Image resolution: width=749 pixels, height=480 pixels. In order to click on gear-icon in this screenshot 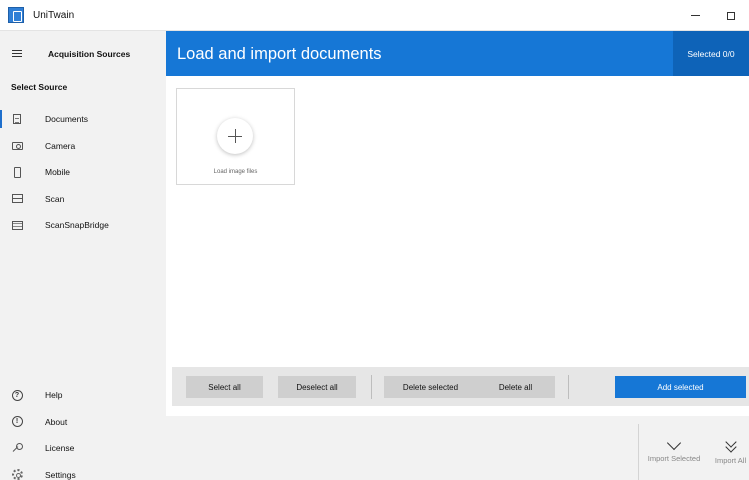, I will do `click(17, 474)`.